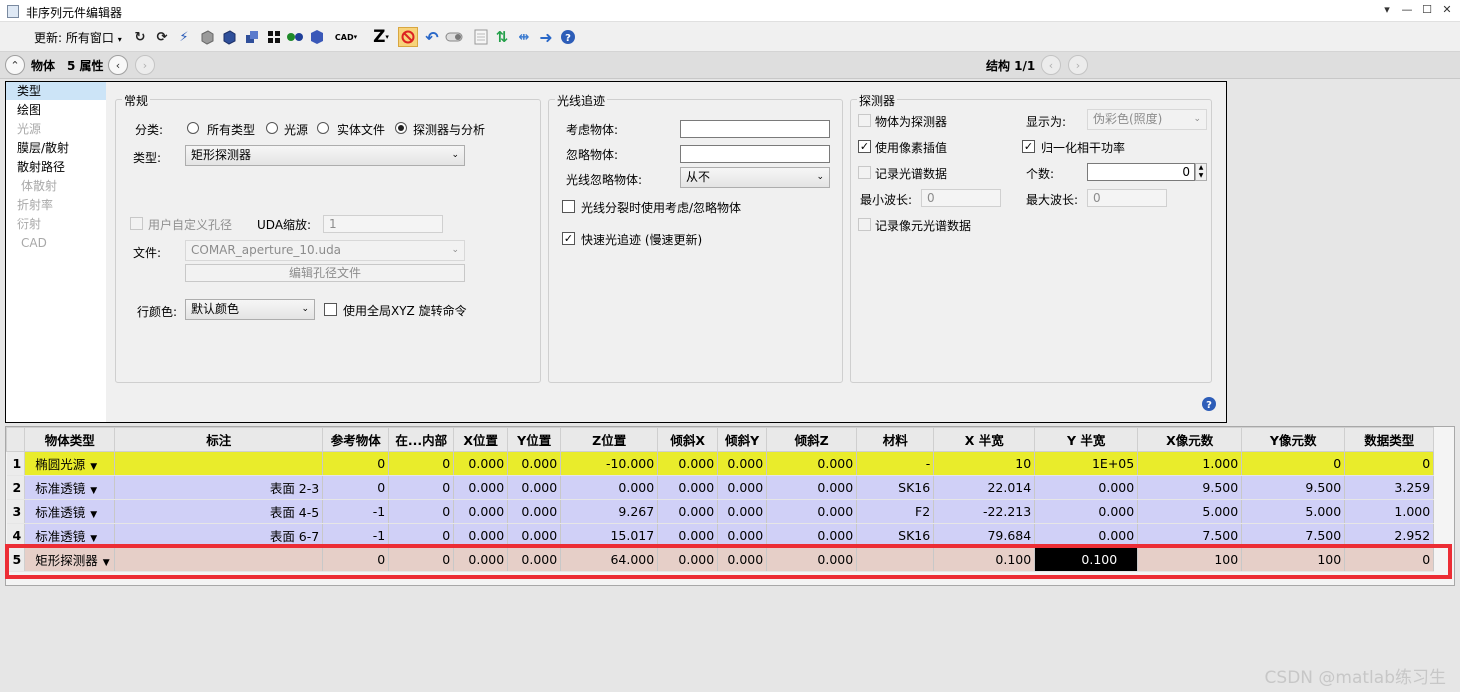 The height and width of the screenshot is (692, 1460). I want to click on column-header: X位置, so click(481, 439).